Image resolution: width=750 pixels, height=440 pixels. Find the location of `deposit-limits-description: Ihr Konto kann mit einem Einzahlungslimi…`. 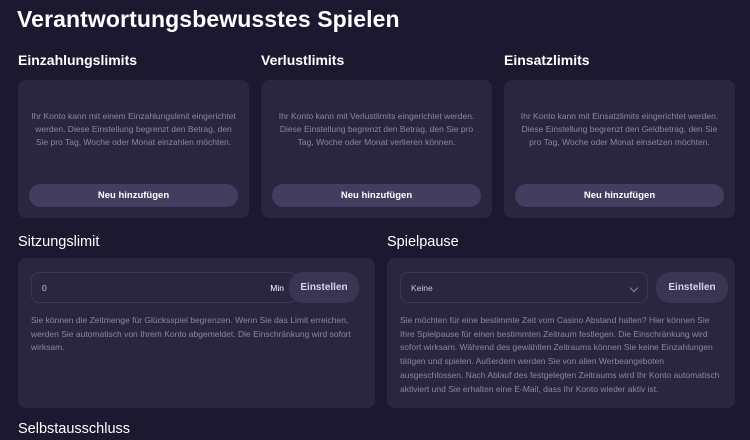

deposit-limits-description: Ihr Konto kann mit einem Einzahlungslimi… is located at coordinates (133, 129).